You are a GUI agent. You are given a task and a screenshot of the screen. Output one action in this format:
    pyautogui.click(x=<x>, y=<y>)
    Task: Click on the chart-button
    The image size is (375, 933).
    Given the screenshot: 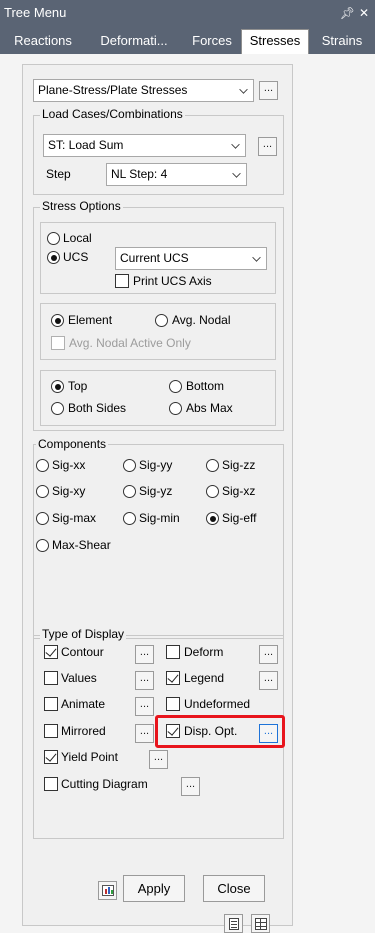 What is the action you would take?
    pyautogui.click(x=107, y=890)
    